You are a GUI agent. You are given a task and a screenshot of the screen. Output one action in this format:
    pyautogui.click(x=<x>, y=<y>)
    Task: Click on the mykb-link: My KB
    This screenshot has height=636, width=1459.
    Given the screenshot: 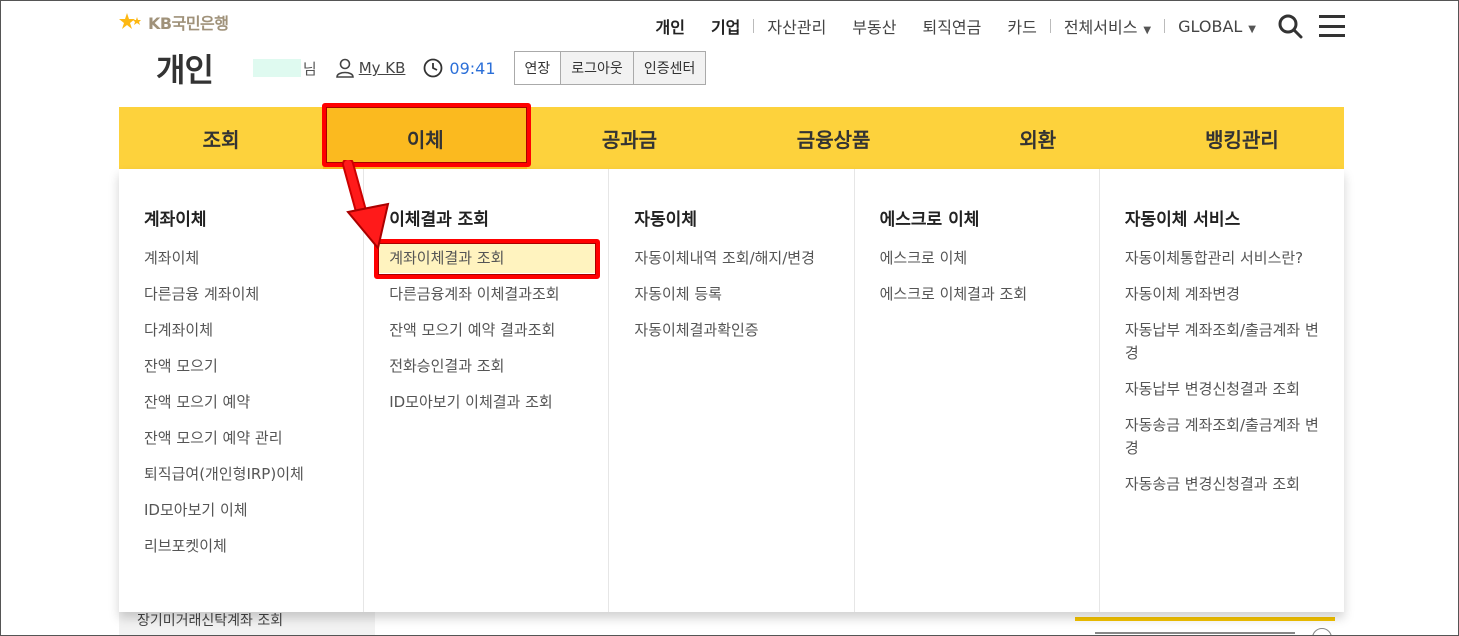 What is the action you would take?
    pyautogui.click(x=370, y=68)
    